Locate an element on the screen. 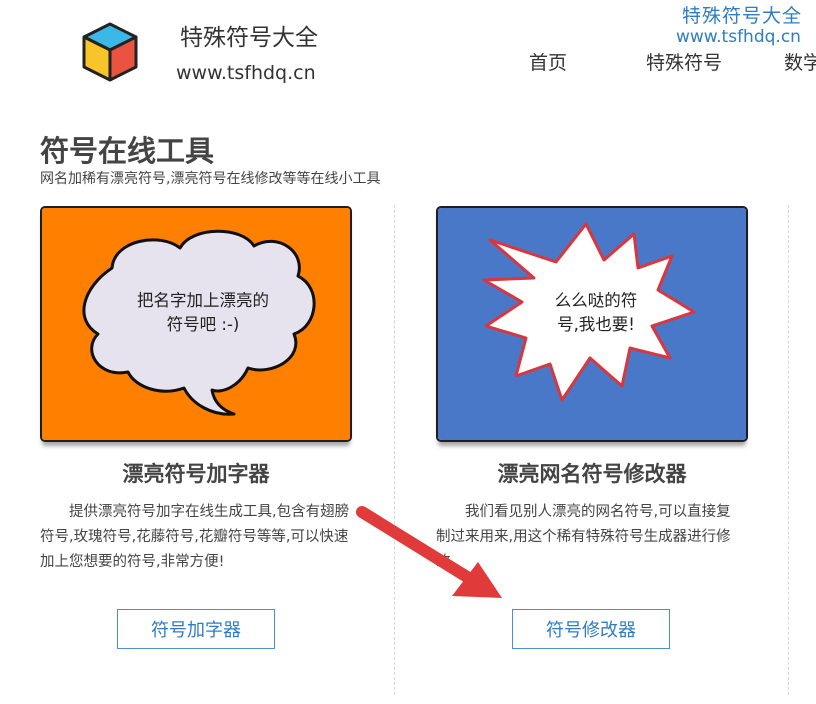  name-modifier-button: 符号修改器 is located at coordinates (591, 629).